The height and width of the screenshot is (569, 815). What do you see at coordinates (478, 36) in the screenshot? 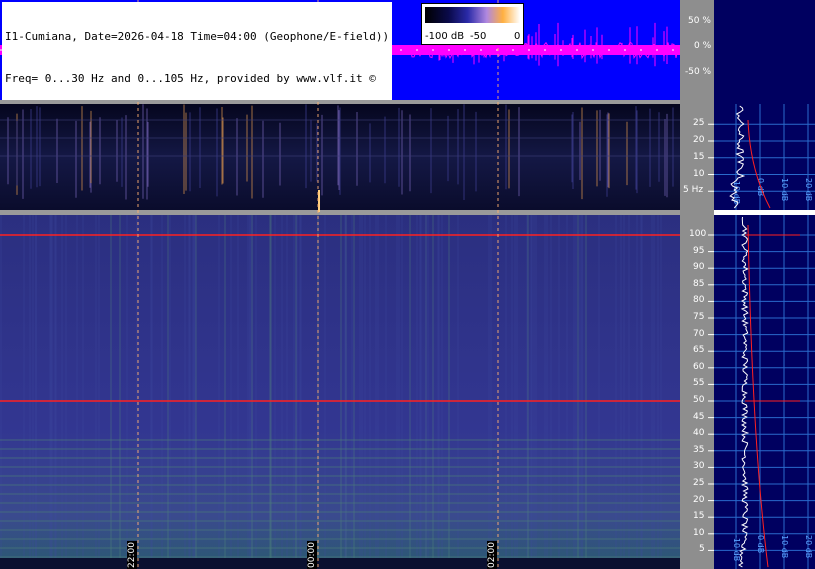
I see `colorbar-label-mid: -50` at bounding box center [478, 36].